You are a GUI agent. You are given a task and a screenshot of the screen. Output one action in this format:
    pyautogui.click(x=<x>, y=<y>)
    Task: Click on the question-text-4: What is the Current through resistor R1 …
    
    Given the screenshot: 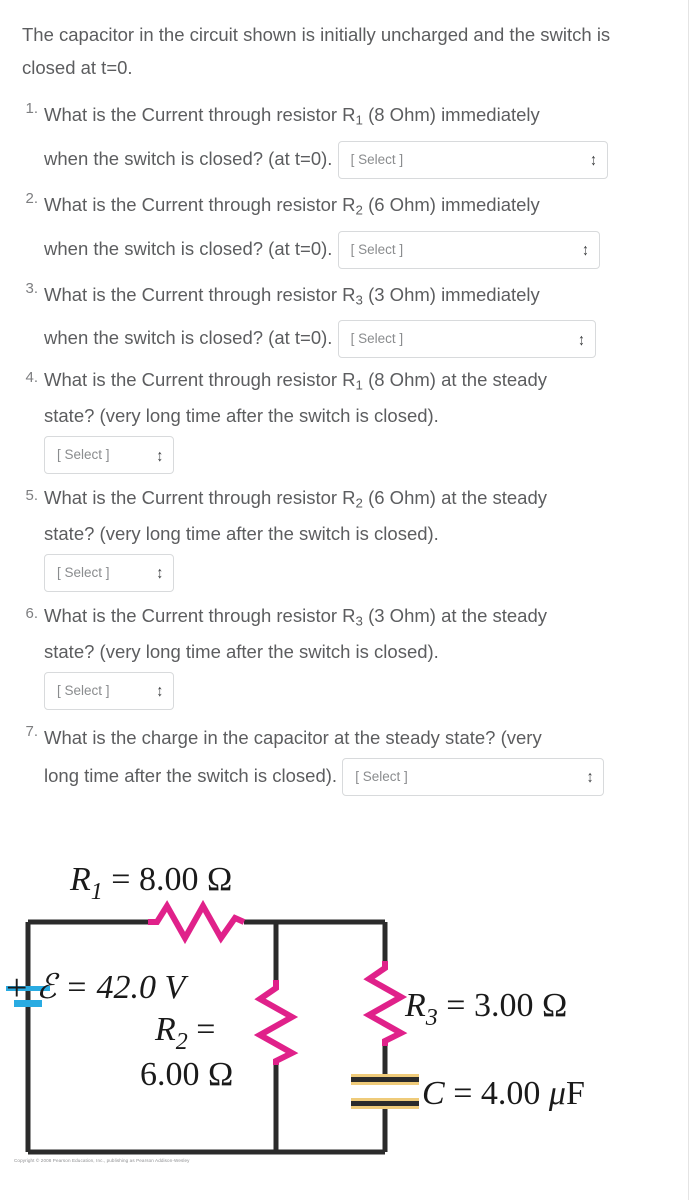 What is the action you would take?
    pyautogui.click(x=361, y=420)
    